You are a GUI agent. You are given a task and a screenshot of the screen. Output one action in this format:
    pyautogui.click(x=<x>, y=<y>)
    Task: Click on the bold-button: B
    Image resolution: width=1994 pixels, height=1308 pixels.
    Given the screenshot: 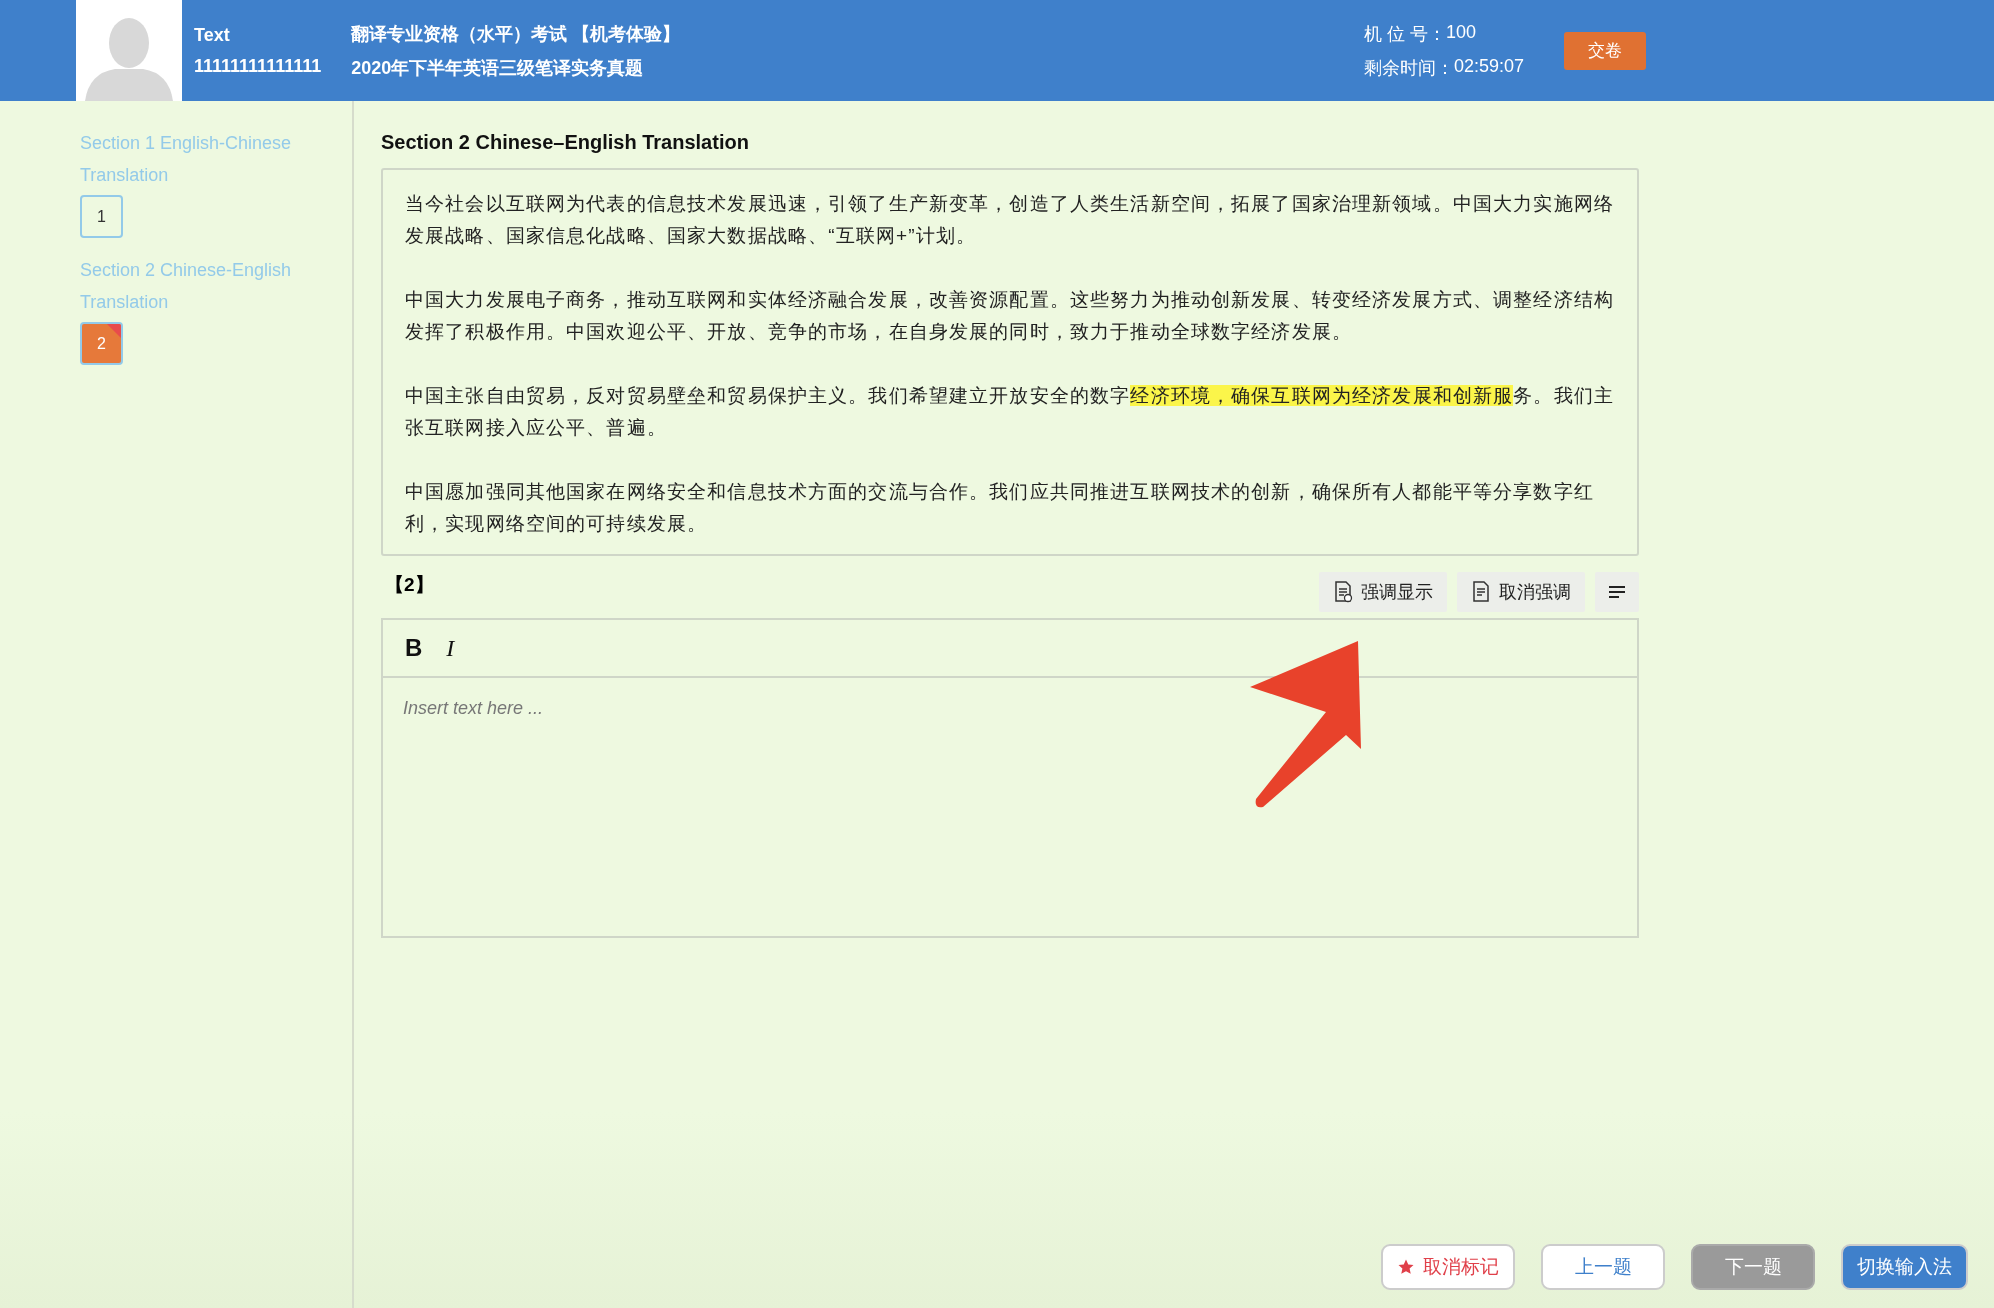 What is the action you would take?
    pyautogui.click(x=414, y=648)
    